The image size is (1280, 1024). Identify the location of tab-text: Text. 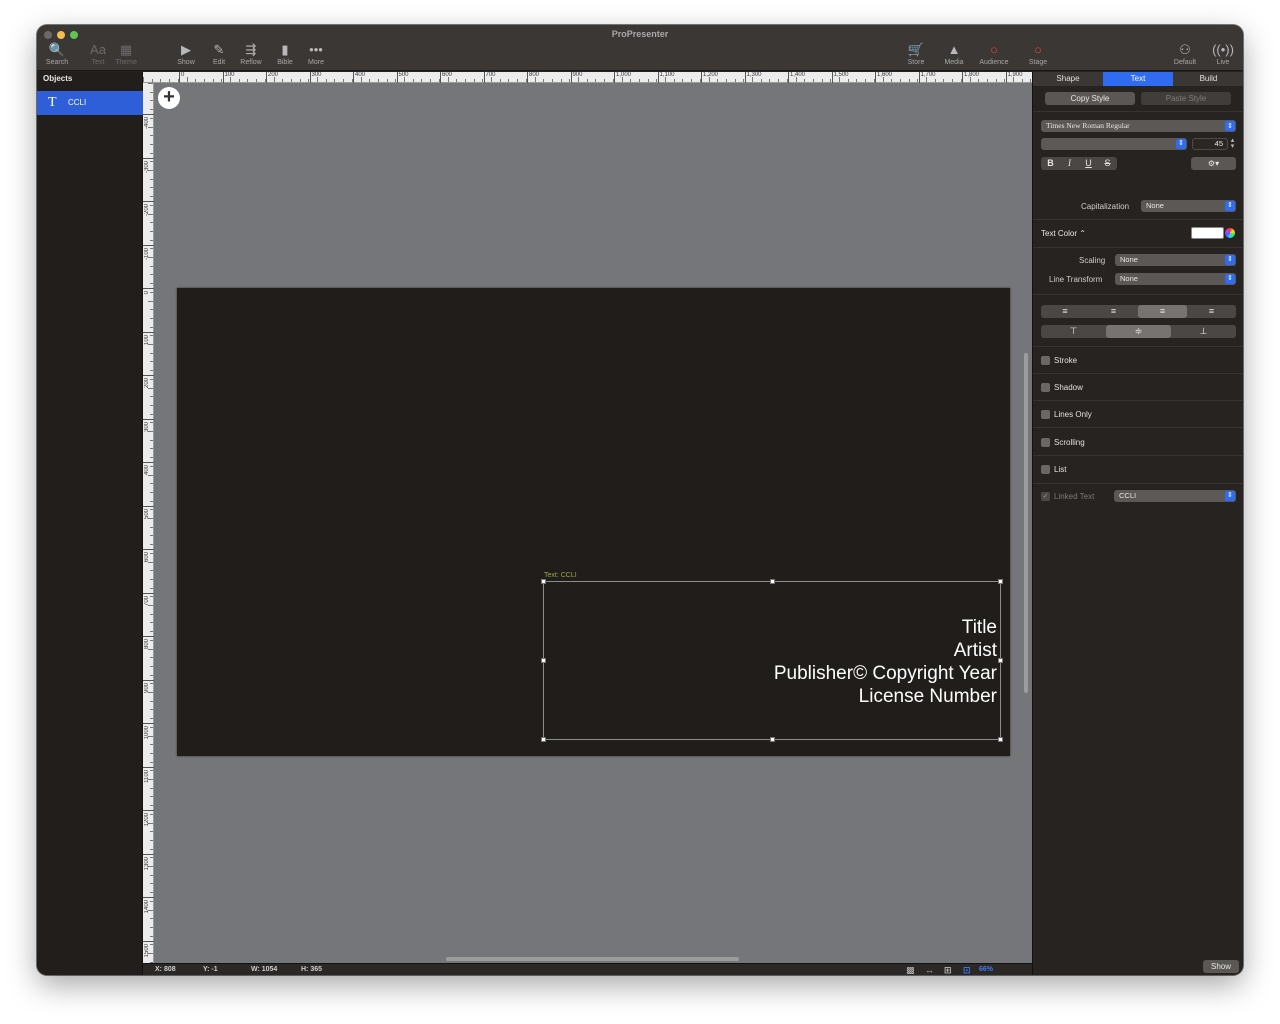
(1138, 79).